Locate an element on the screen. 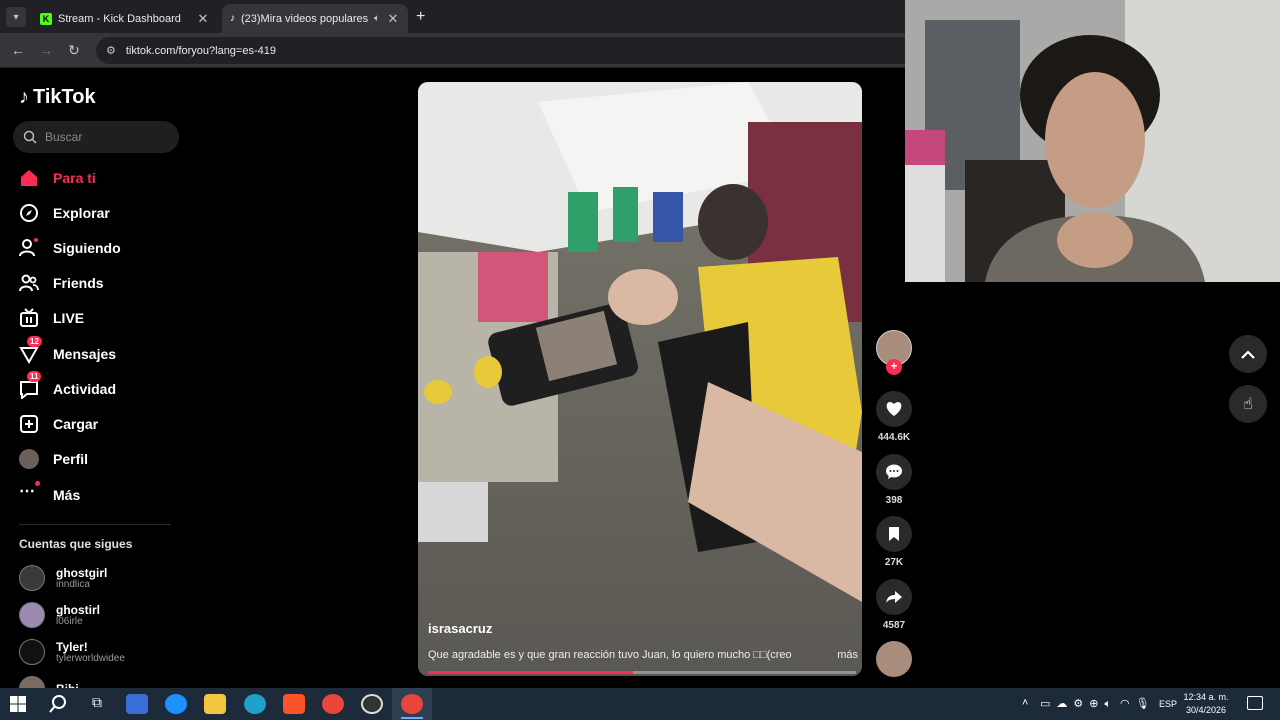 The height and width of the screenshot is (720, 1280). next-creator-avatar is located at coordinates (894, 659).